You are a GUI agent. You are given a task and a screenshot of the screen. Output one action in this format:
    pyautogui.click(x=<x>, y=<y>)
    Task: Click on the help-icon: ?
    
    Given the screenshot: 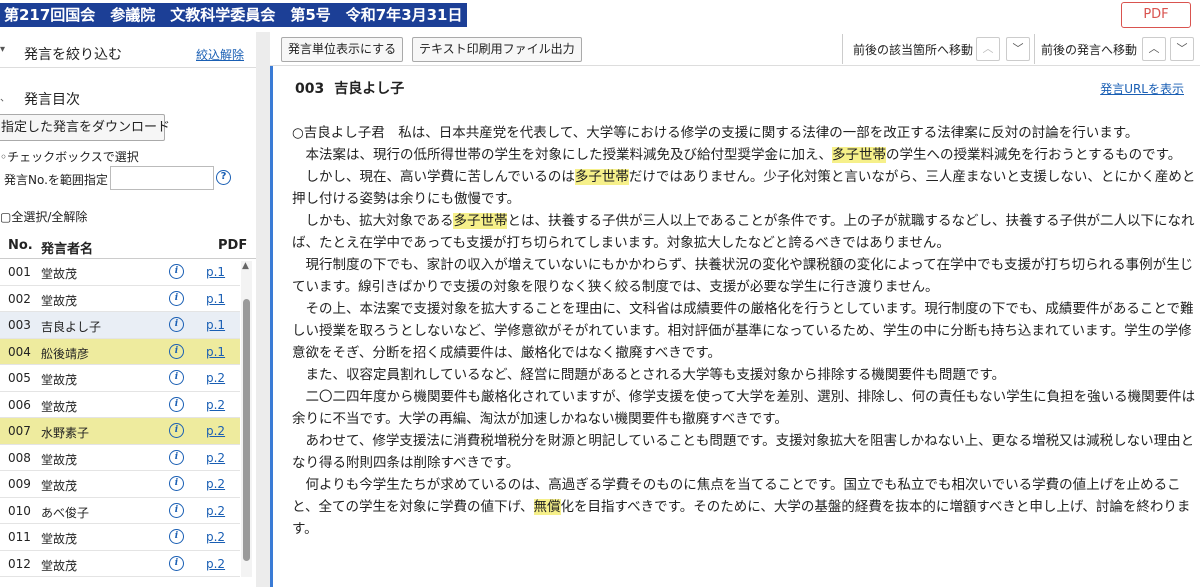 What is the action you would take?
    pyautogui.click(x=223, y=177)
    